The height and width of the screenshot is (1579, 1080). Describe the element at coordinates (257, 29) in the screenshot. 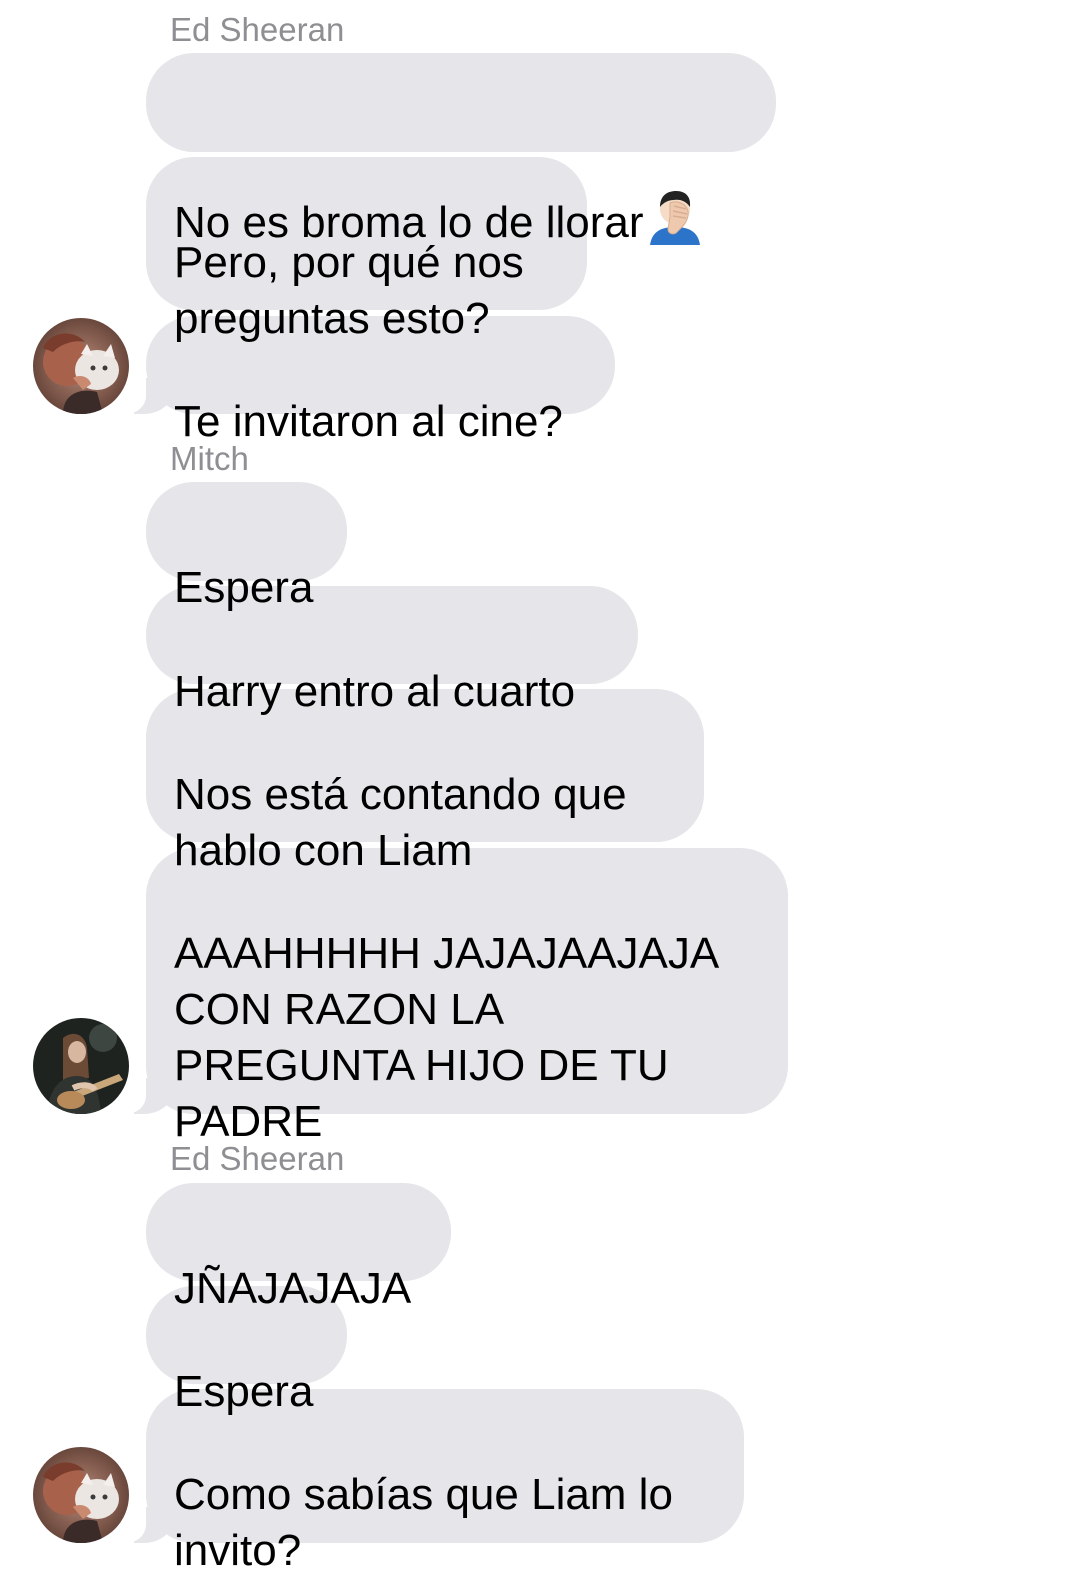

I see `sender-name-ed-sheeran: Ed Sheeran` at that location.